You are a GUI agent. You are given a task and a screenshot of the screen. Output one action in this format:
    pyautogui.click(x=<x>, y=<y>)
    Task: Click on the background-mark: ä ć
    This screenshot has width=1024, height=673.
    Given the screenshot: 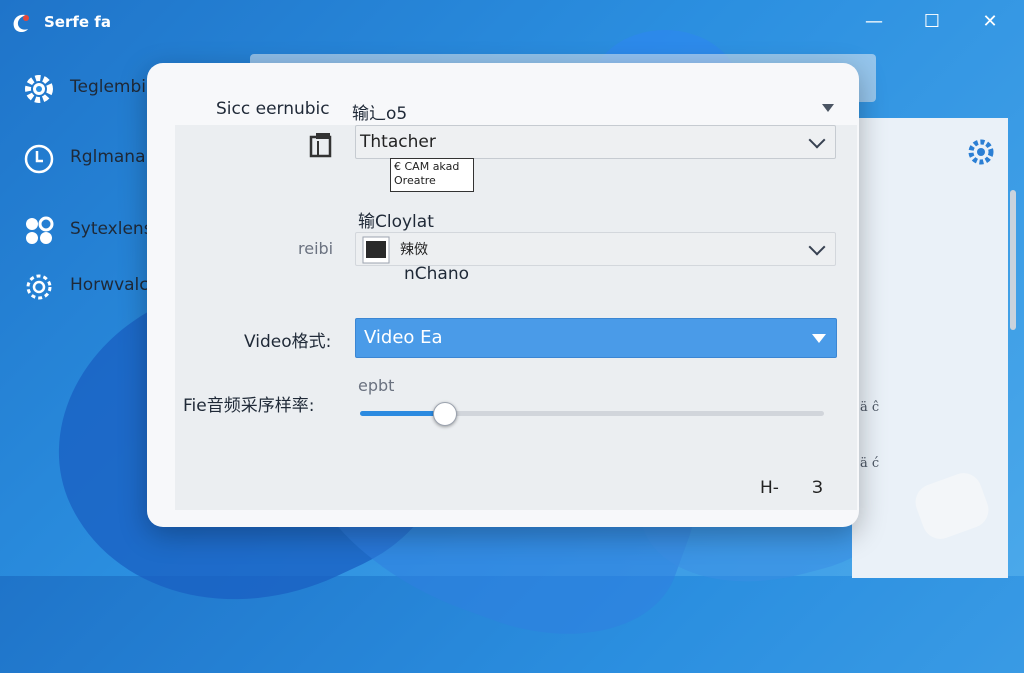 What is the action you would take?
    pyautogui.click(x=870, y=463)
    